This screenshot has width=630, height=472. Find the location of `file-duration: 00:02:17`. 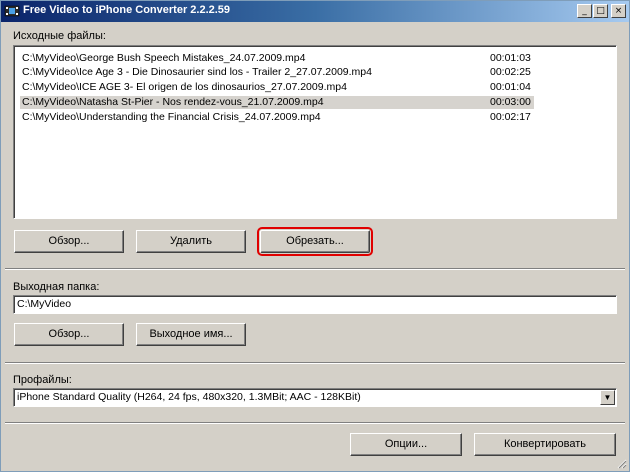

file-duration: 00:02:17 is located at coordinates (510, 117).